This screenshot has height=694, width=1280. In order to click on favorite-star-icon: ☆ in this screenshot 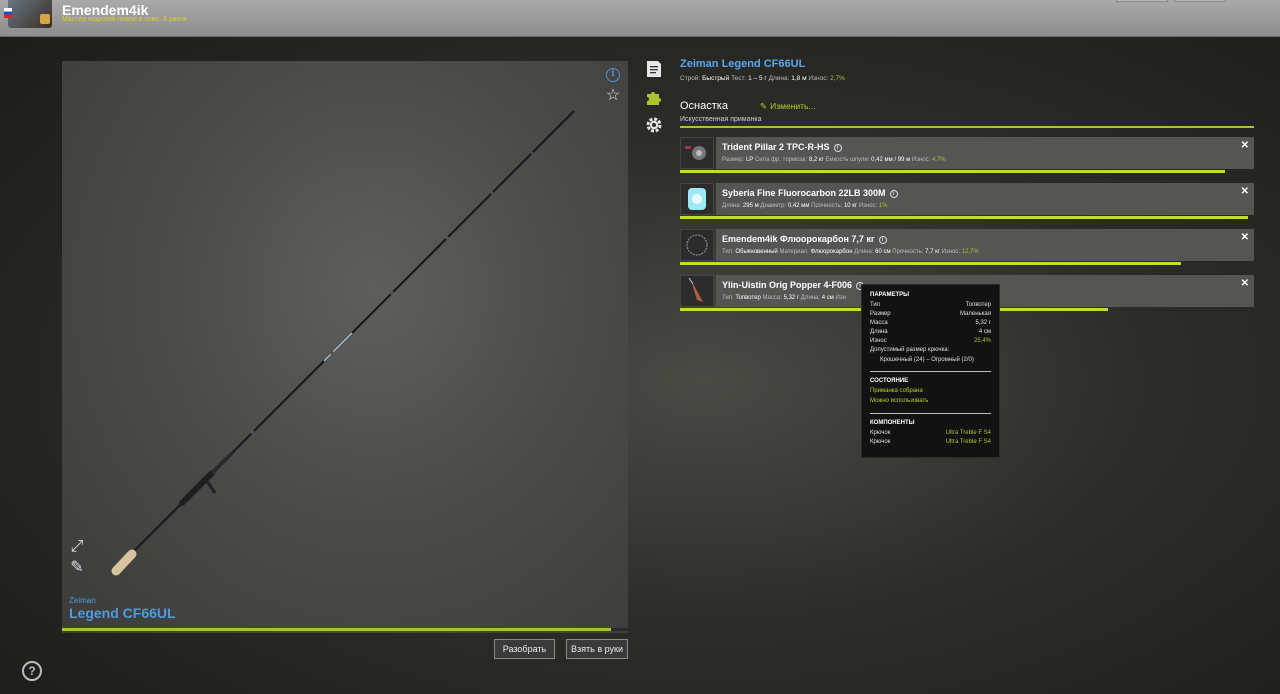, I will do `click(613, 97)`.